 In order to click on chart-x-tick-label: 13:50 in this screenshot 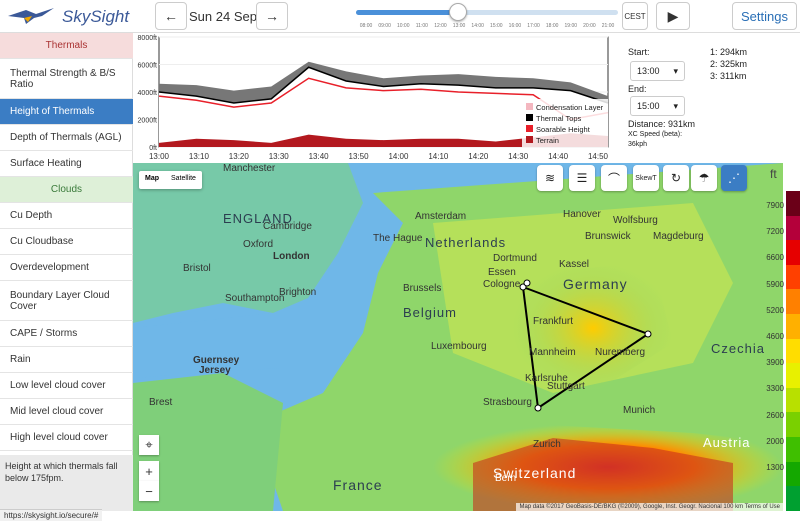, I will do `click(359, 156)`.